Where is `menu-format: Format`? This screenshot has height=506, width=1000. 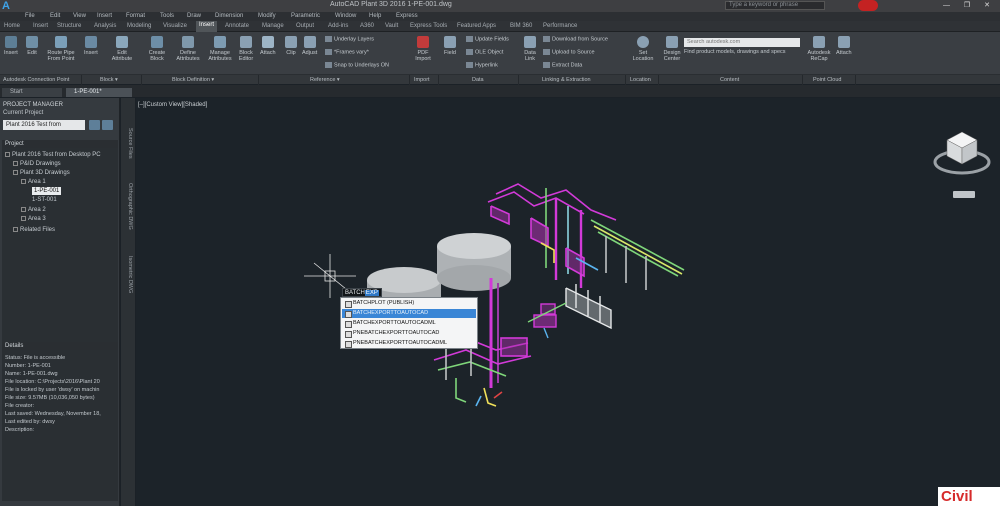
menu-format: Format is located at coordinates (135, 16).